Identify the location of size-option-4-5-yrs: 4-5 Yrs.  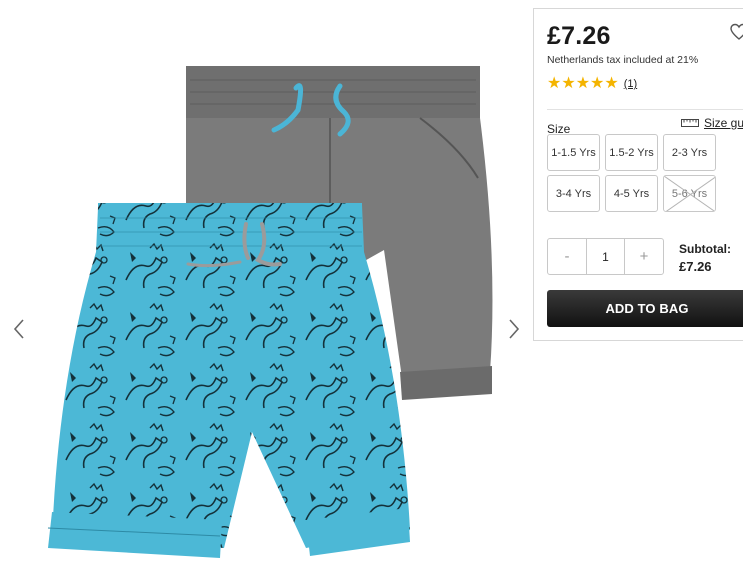
(631, 193).